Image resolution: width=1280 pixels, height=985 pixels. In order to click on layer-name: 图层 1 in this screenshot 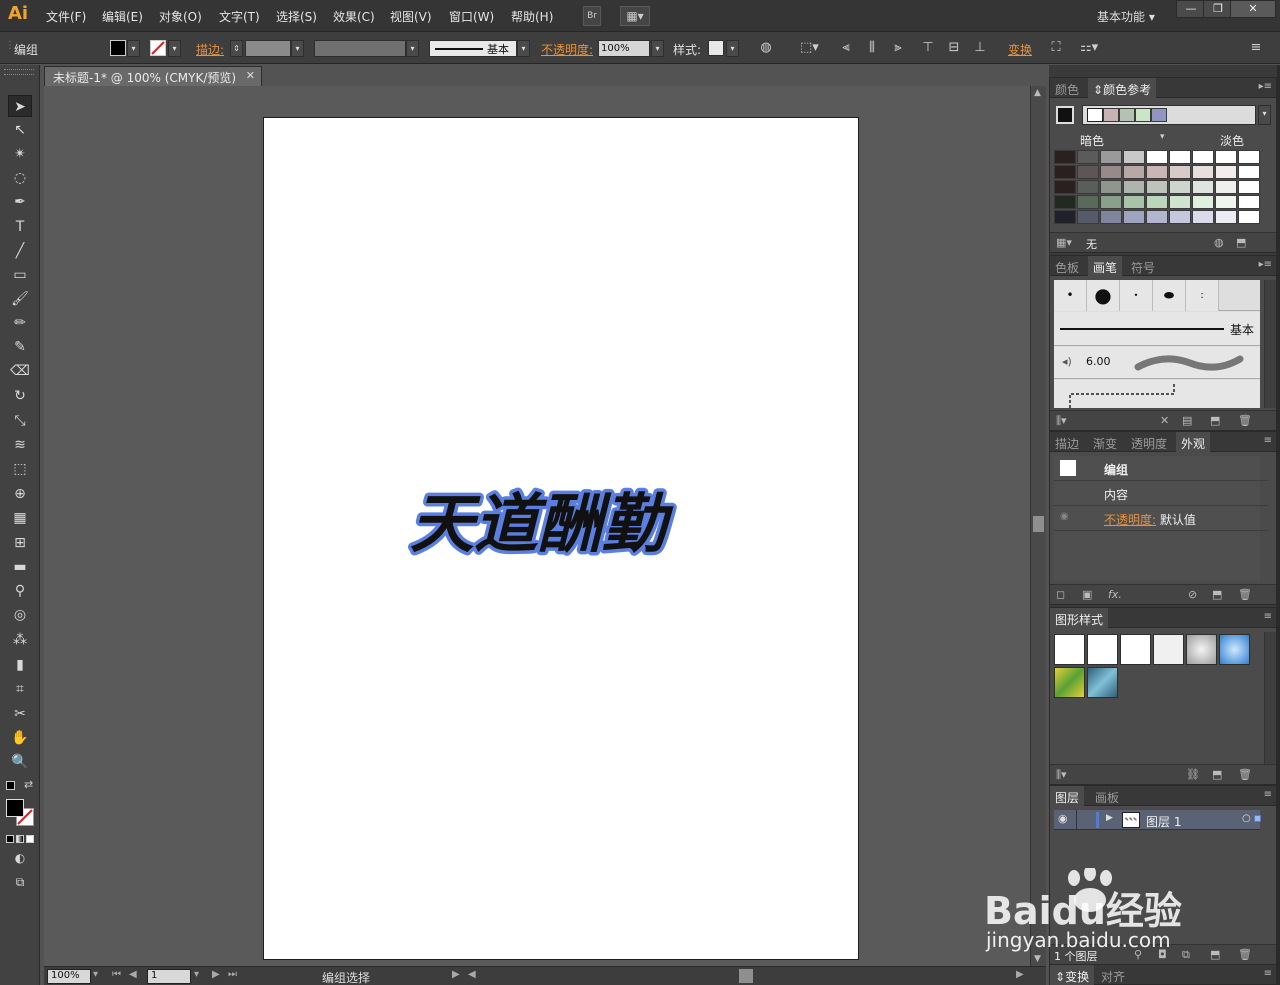, I will do `click(1163, 821)`.